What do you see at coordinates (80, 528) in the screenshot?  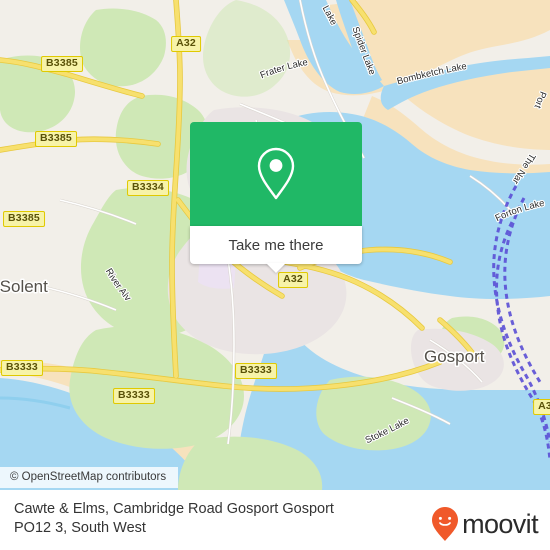 I see `address-line-2: PO12 3, South West` at bounding box center [80, 528].